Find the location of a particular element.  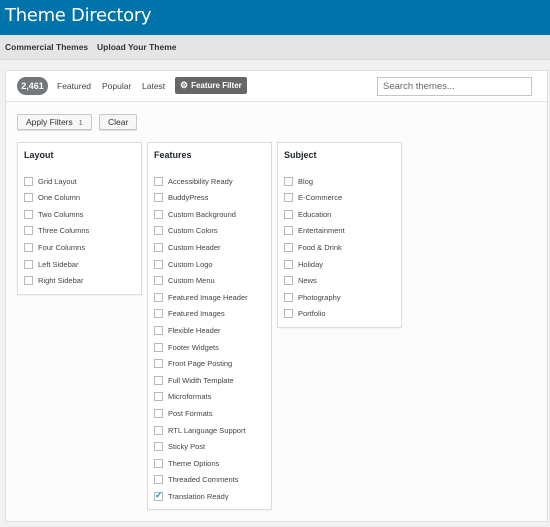

filter-option-label: Flexible Header is located at coordinates (194, 330).